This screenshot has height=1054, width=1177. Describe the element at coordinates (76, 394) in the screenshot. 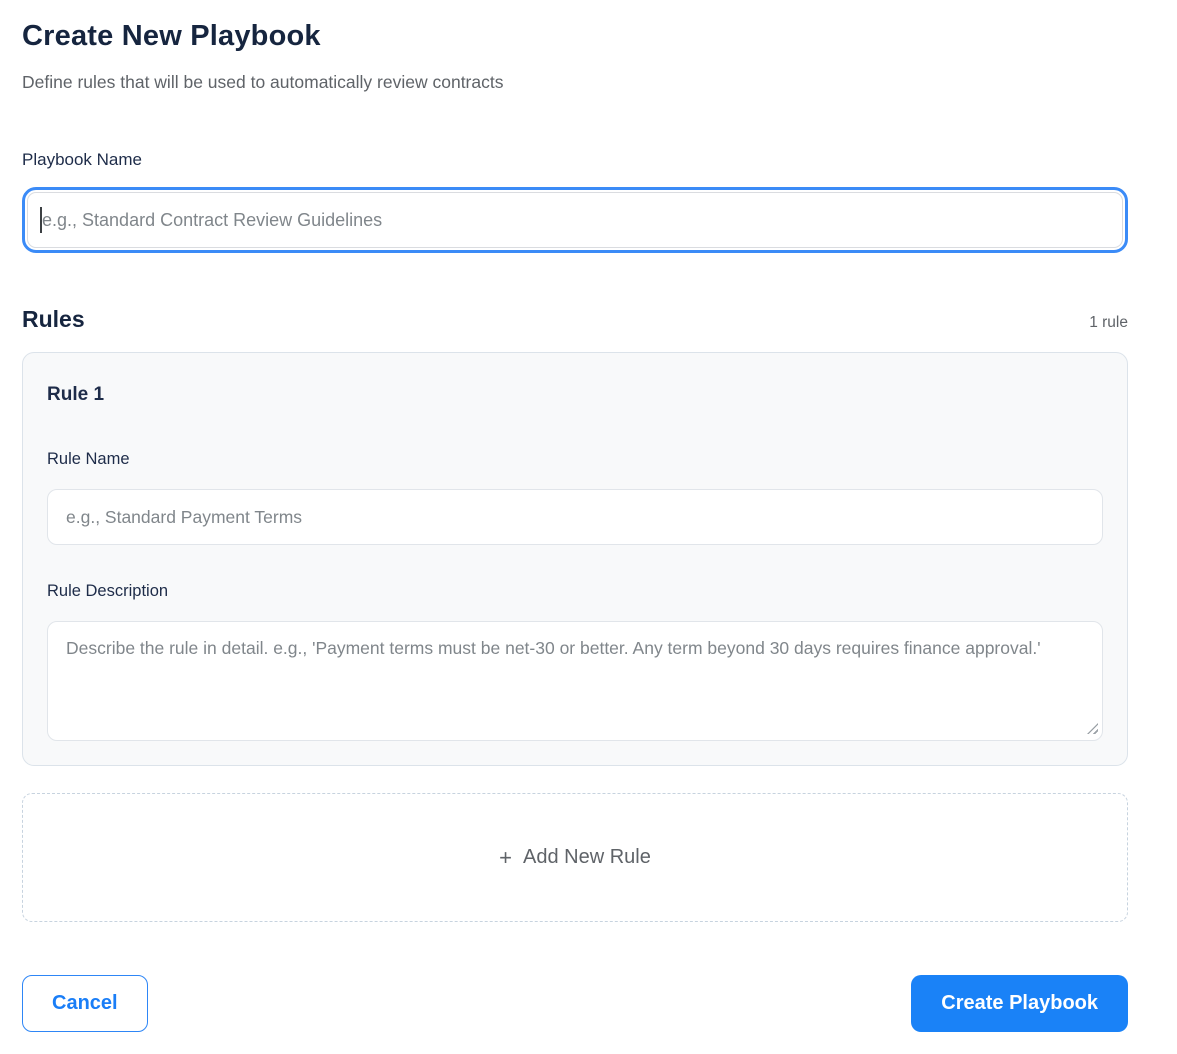

I see `rule-title: Rule 1` at that location.